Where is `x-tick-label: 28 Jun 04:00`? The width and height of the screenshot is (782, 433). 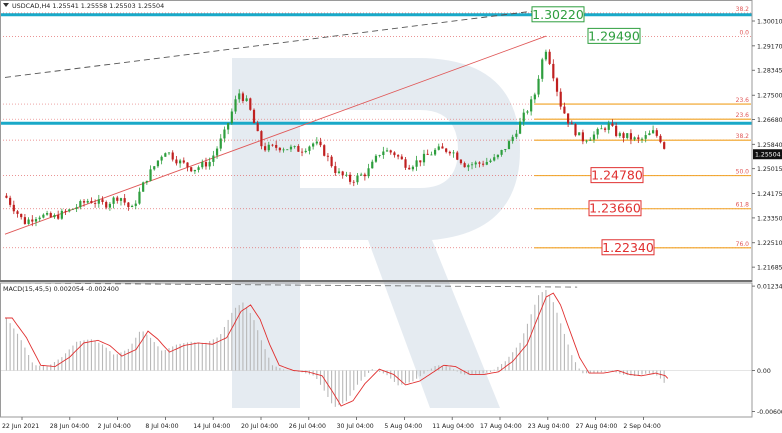 x-tick-label: 28 Jun 04:00 is located at coordinates (69, 426).